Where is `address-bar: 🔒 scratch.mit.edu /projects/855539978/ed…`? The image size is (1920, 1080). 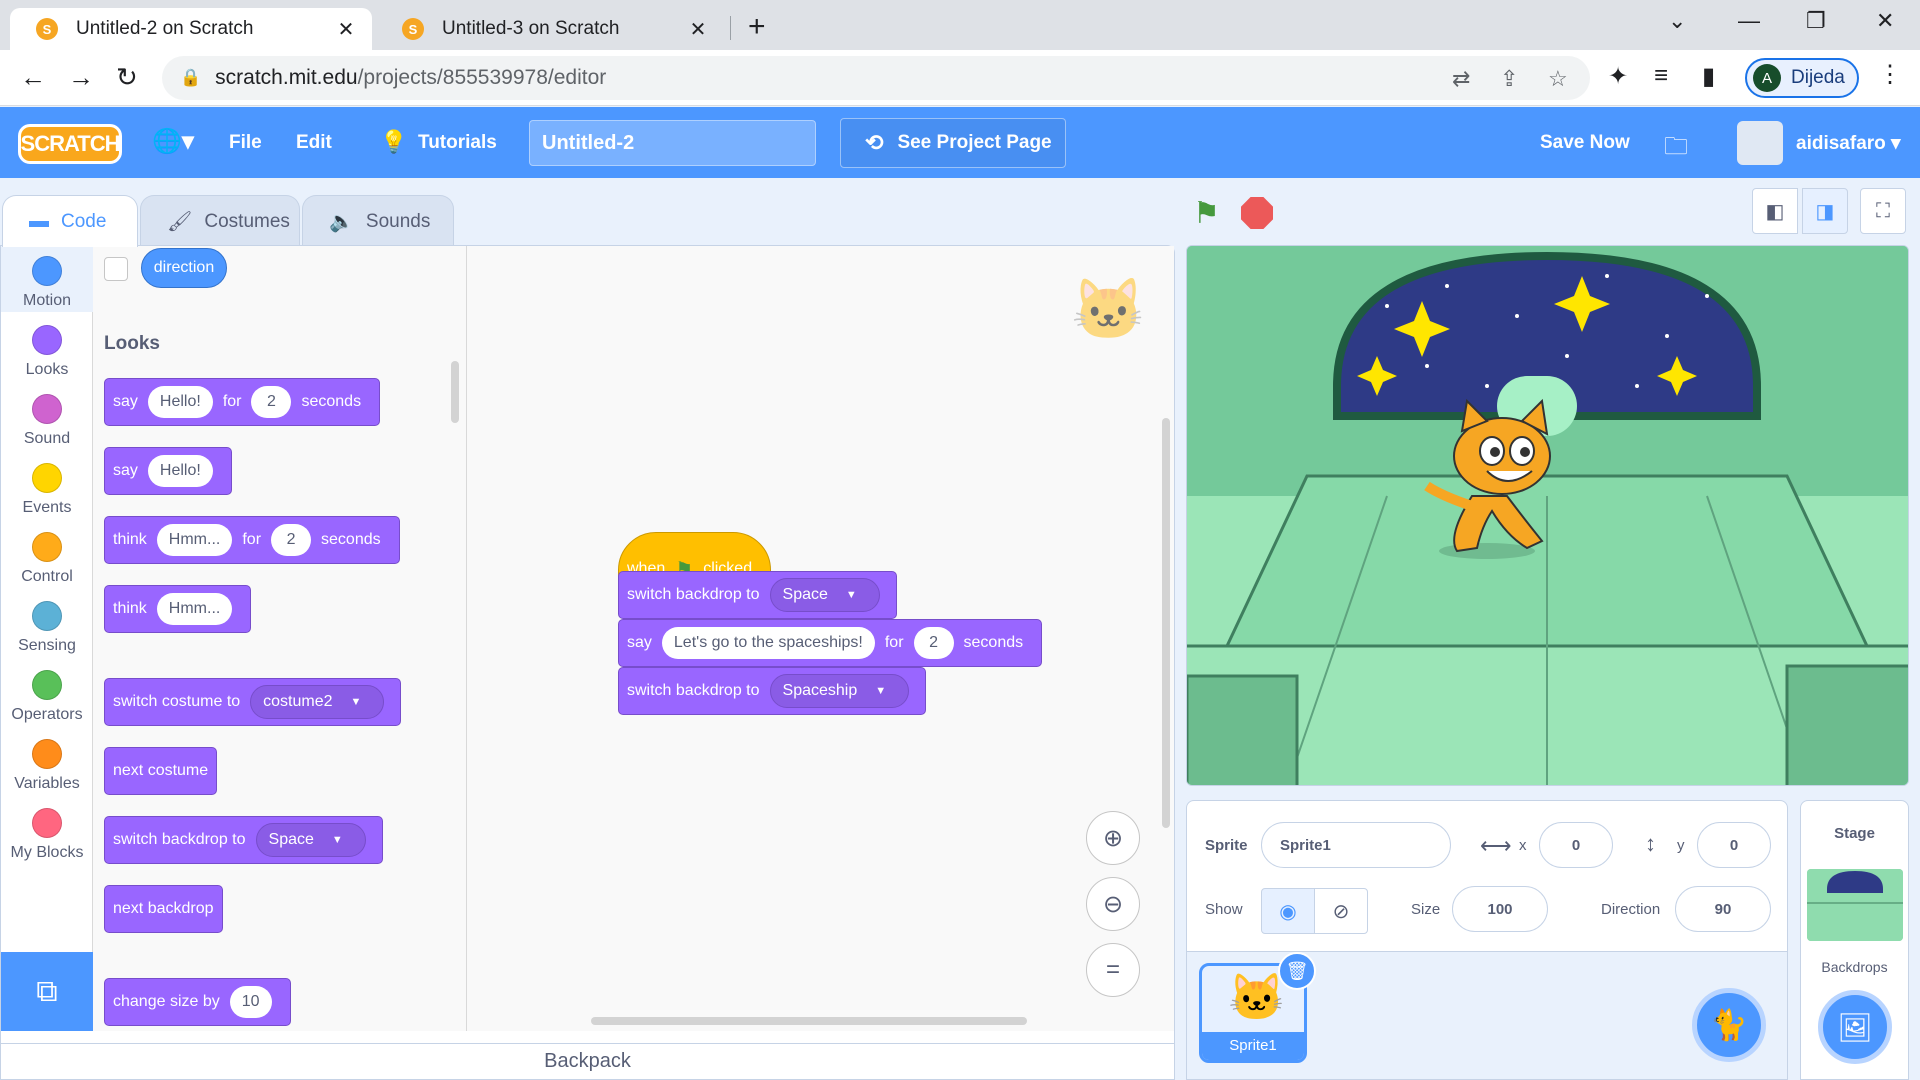
address-bar: 🔒 scratch.mit.edu /projects/855539978/ed… is located at coordinates (876, 78).